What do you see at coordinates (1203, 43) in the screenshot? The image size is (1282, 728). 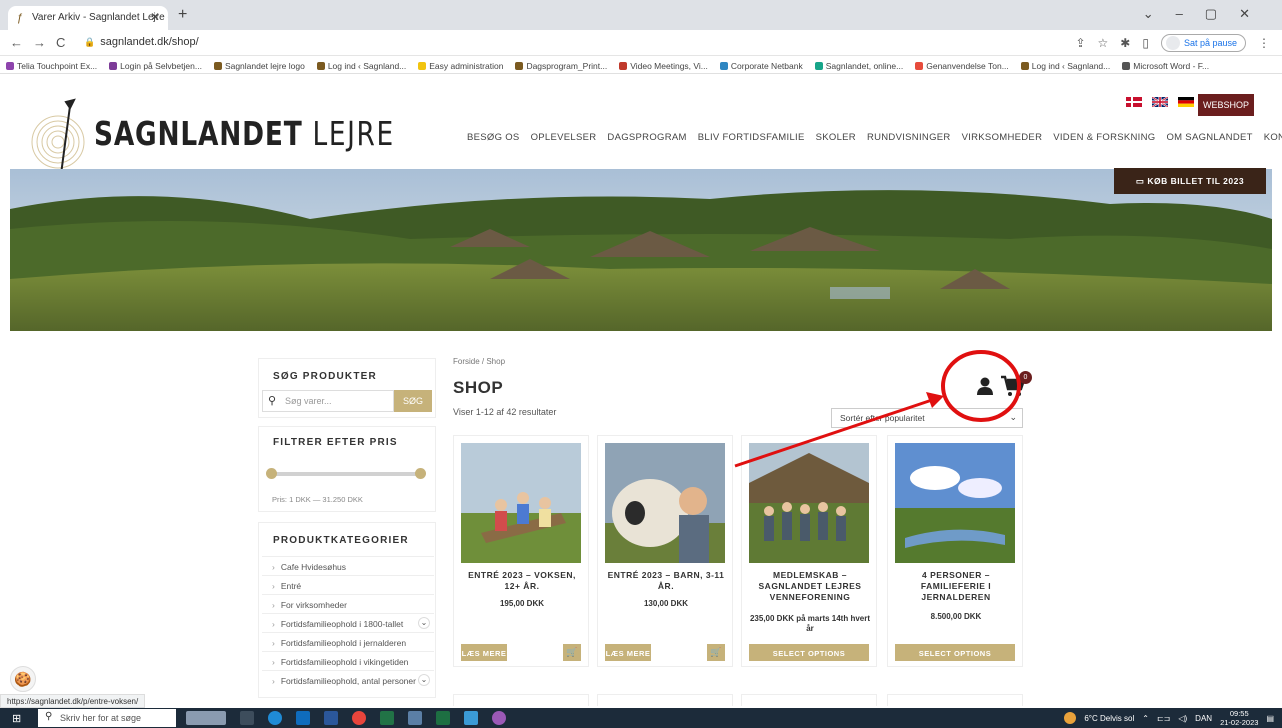 I see `profile-button: Sat på pause` at bounding box center [1203, 43].